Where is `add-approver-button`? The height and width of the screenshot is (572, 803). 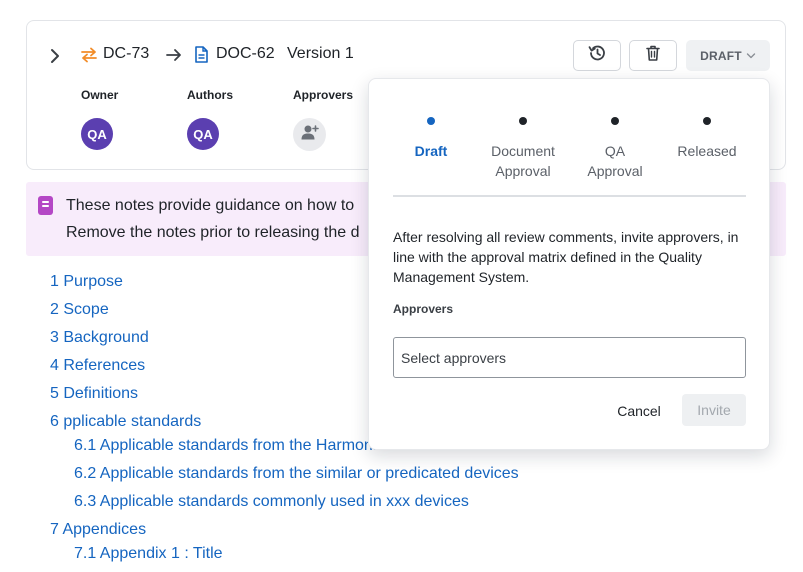 add-approver-button is located at coordinates (309, 134).